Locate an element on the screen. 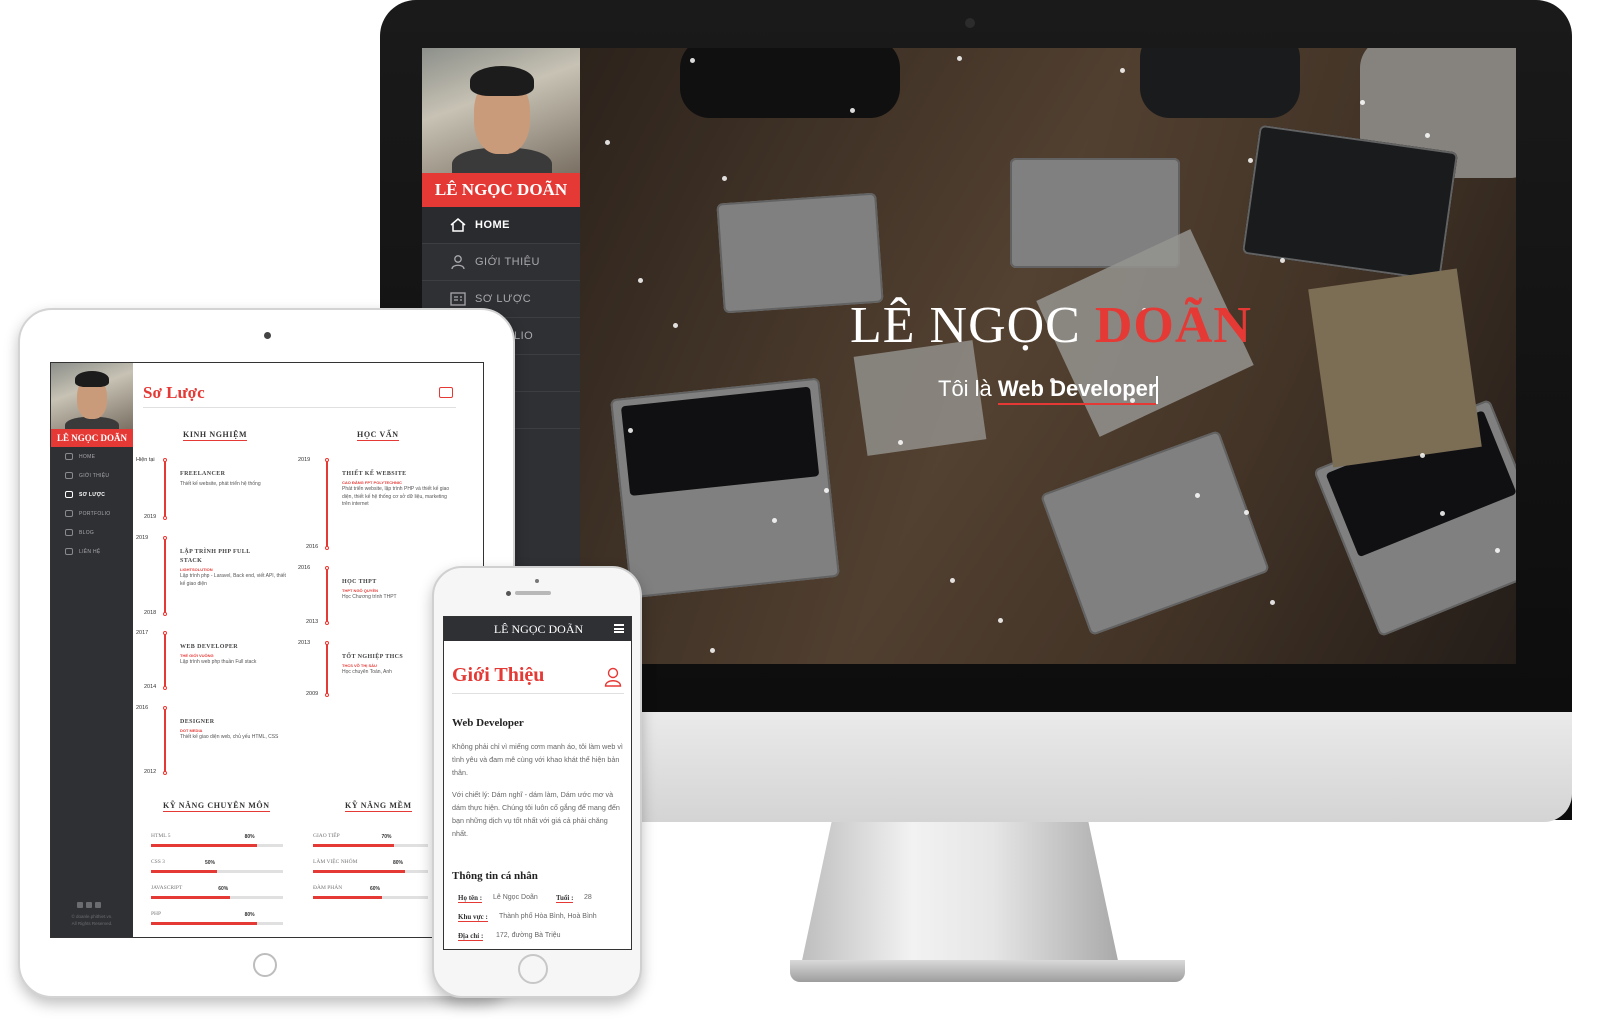  iphone-speaker is located at coordinates (533, 593).